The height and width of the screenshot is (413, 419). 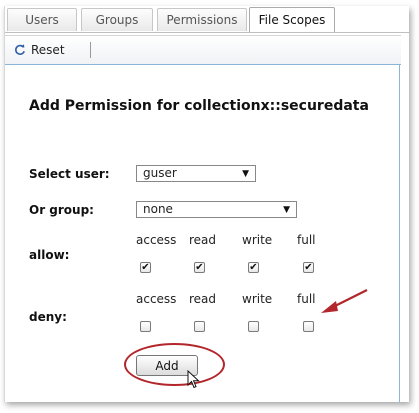 What do you see at coordinates (203, 299) in the screenshot?
I see `deny-read-label: read` at bounding box center [203, 299].